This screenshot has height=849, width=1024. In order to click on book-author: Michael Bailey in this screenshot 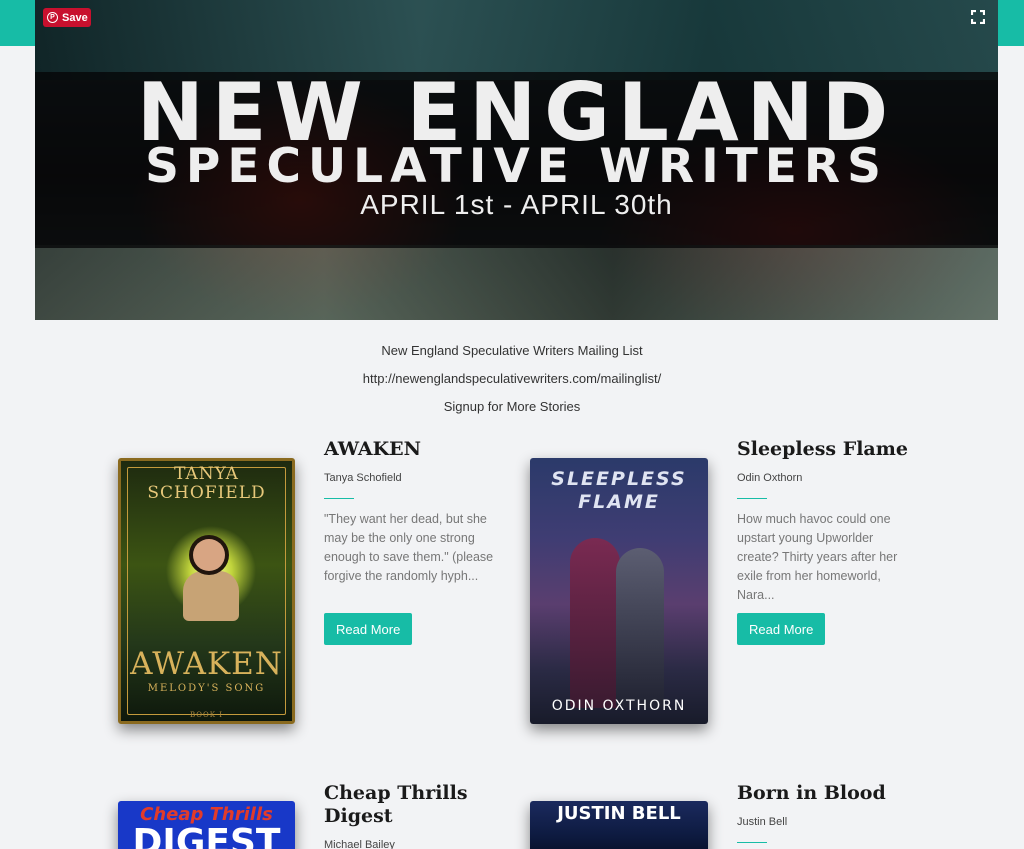, I will do `click(359, 844)`.